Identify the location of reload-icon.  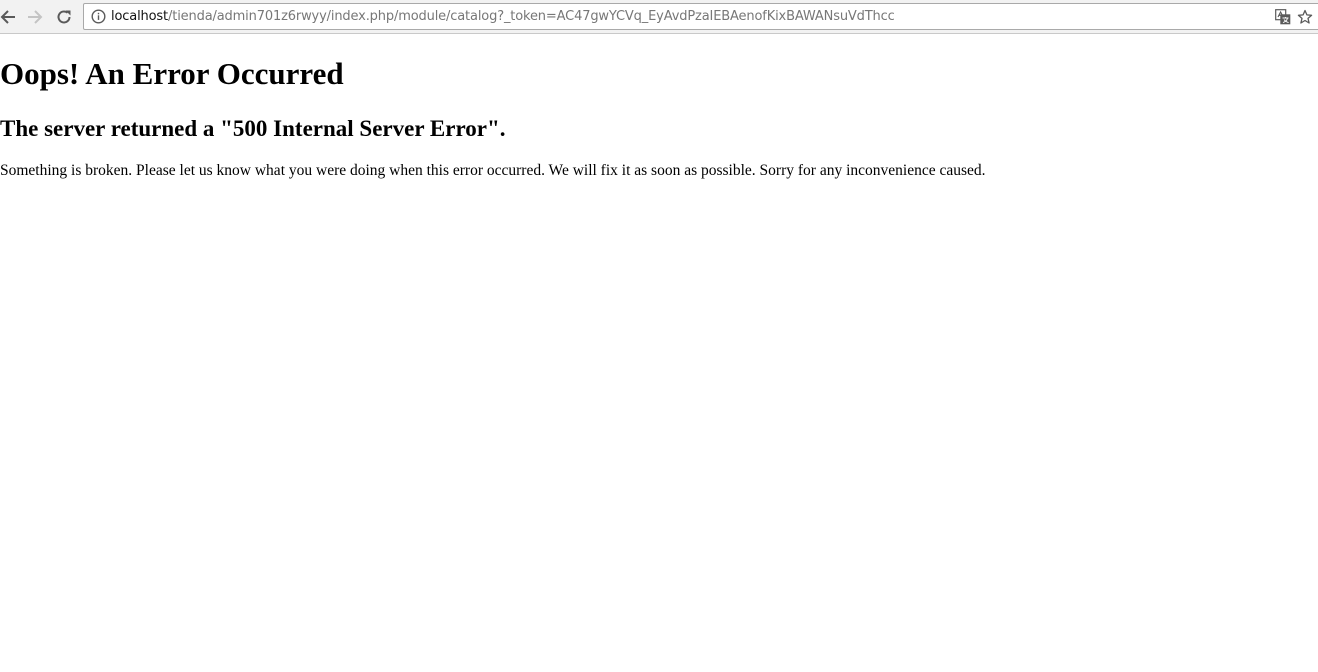
(64, 17).